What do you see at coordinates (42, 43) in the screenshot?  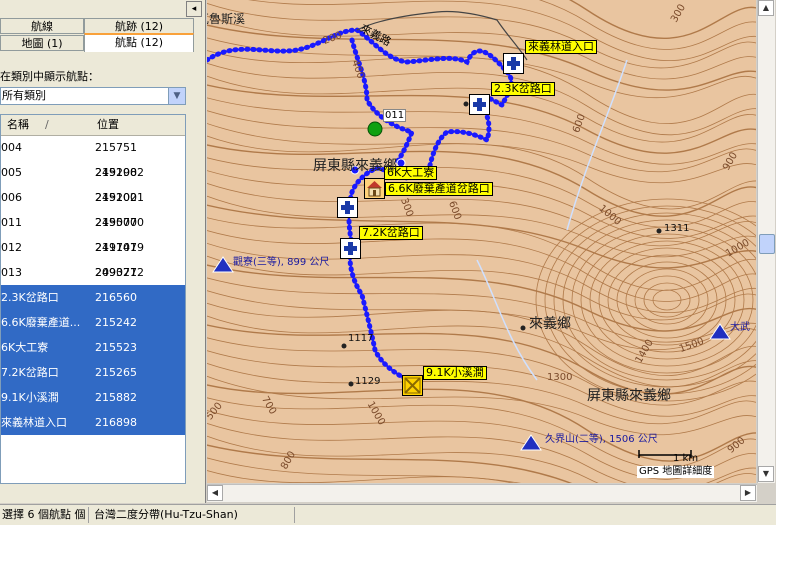 I see `tab-maps: 地圖 (1)` at bounding box center [42, 43].